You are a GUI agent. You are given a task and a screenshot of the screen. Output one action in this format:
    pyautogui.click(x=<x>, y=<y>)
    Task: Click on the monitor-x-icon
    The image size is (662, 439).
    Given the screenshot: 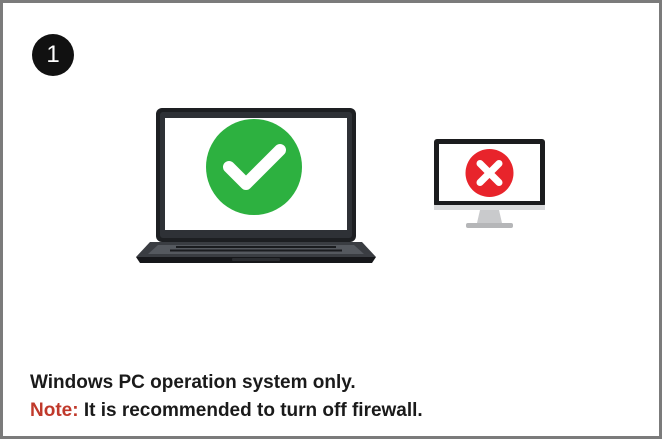 What is the action you would take?
    pyautogui.click(x=489, y=183)
    